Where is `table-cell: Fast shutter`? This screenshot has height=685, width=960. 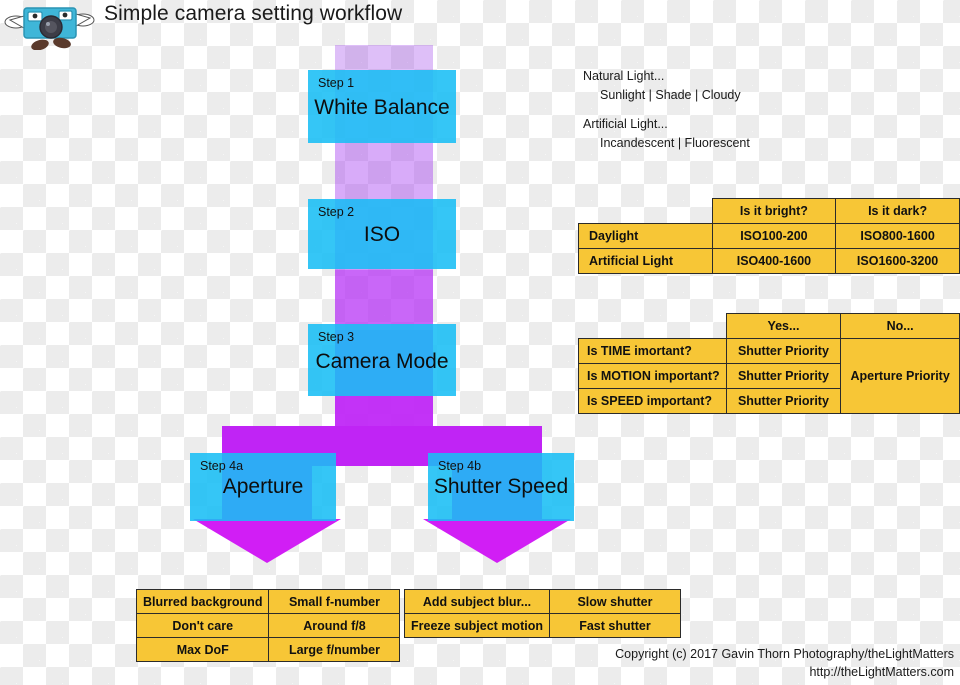
table-cell: Fast shutter is located at coordinates (614, 625).